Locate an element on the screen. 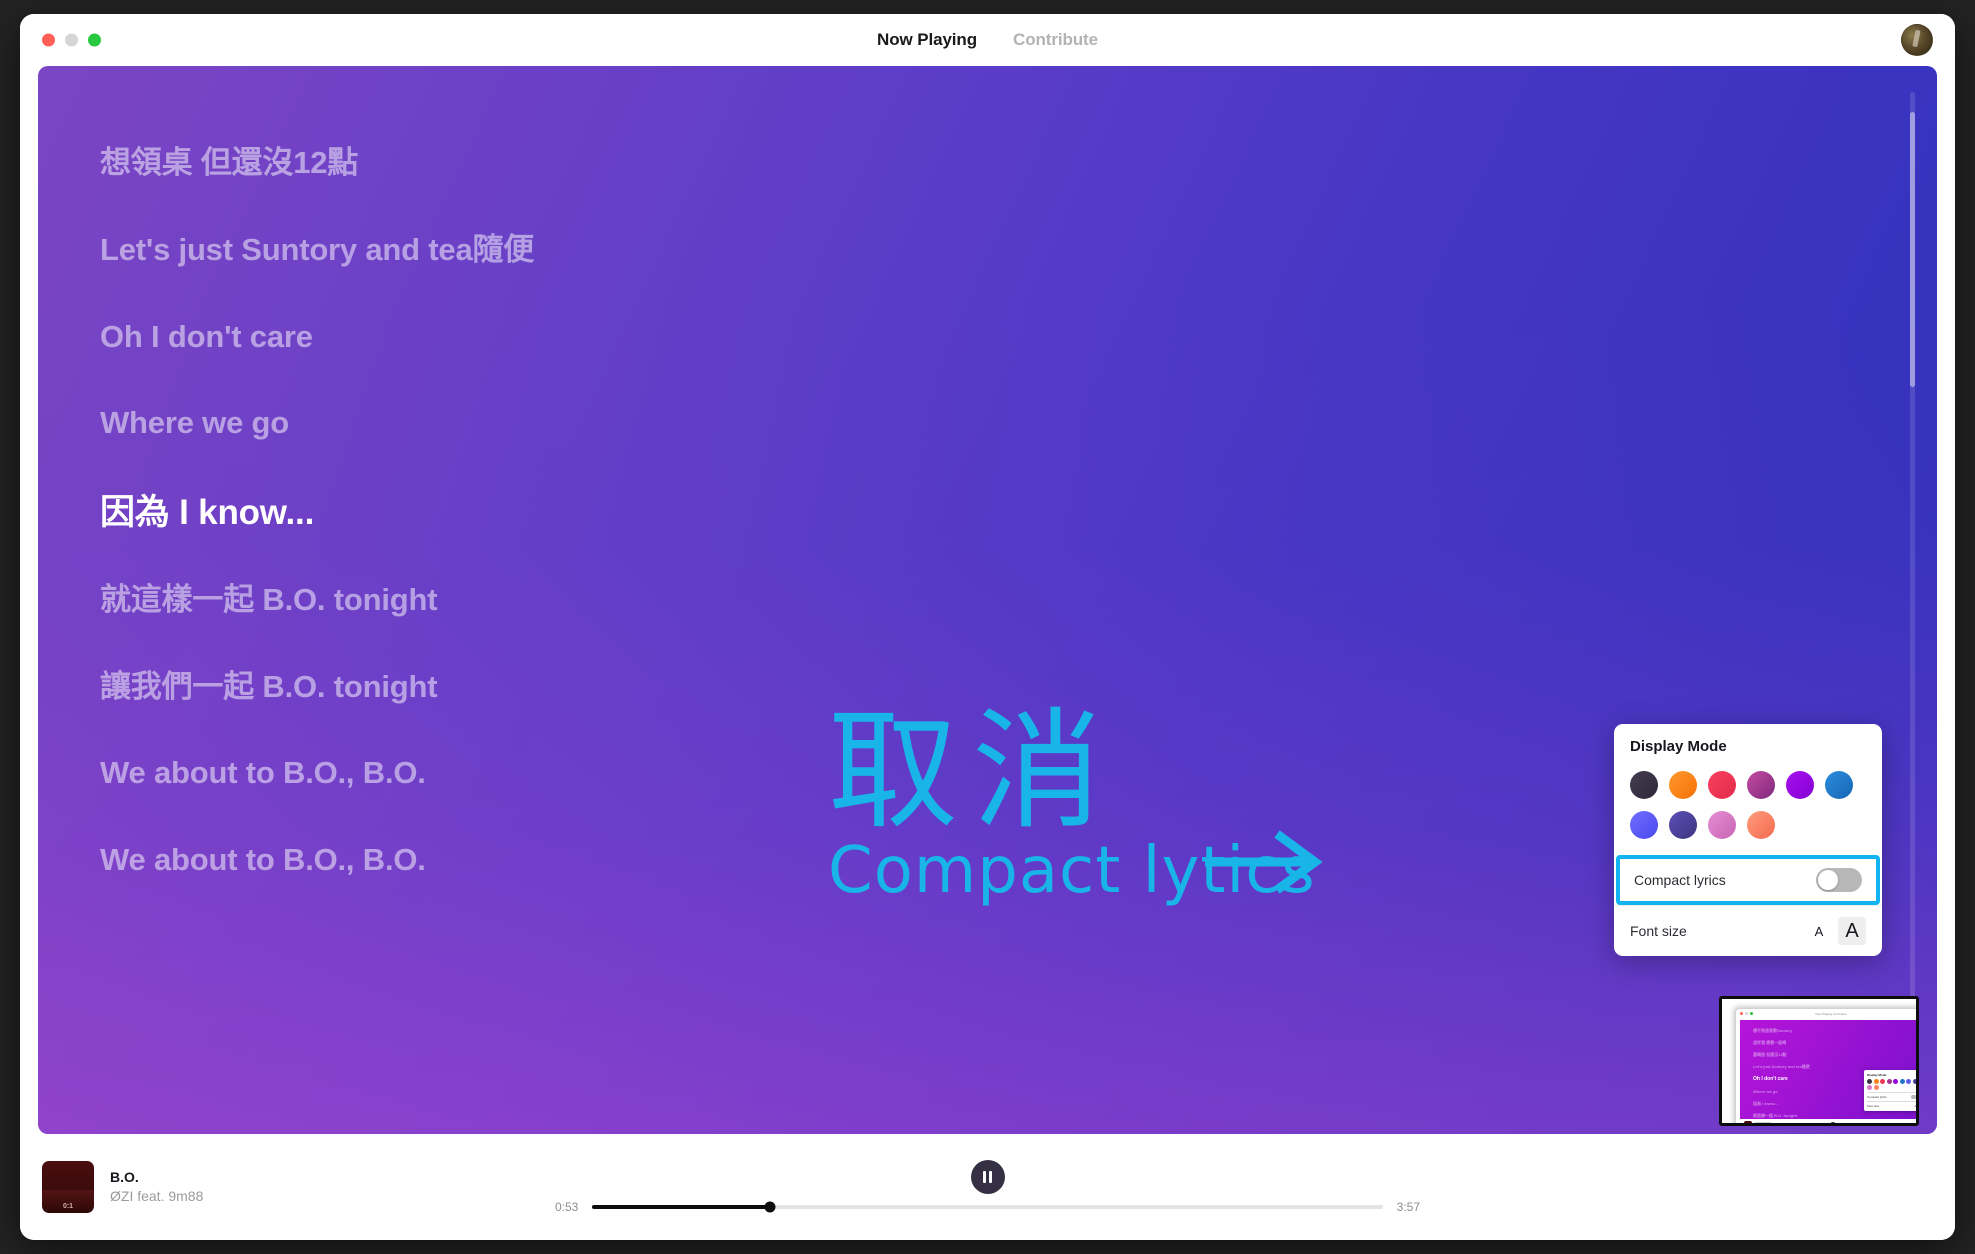  thumbnail-play-button is located at coordinates (1833, 1122).